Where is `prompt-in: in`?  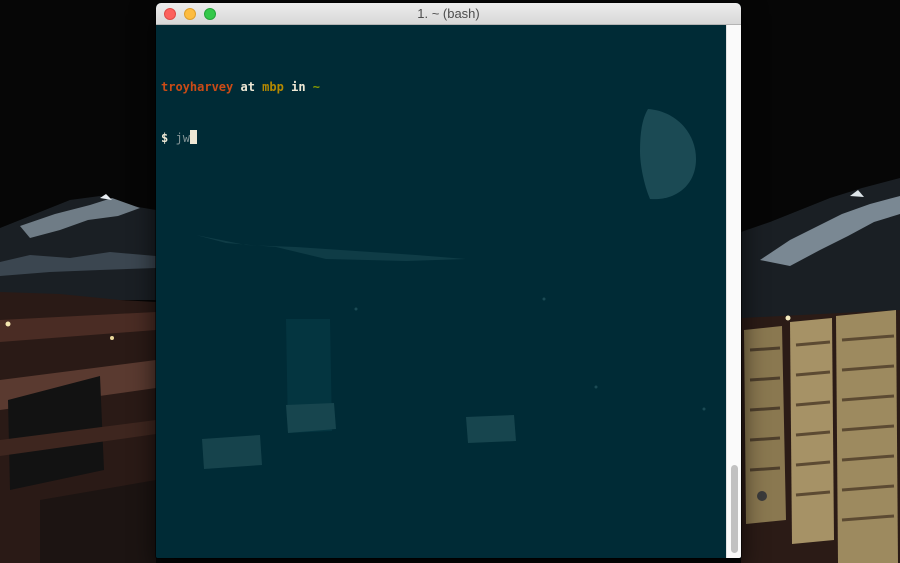 prompt-in: in is located at coordinates (298, 87).